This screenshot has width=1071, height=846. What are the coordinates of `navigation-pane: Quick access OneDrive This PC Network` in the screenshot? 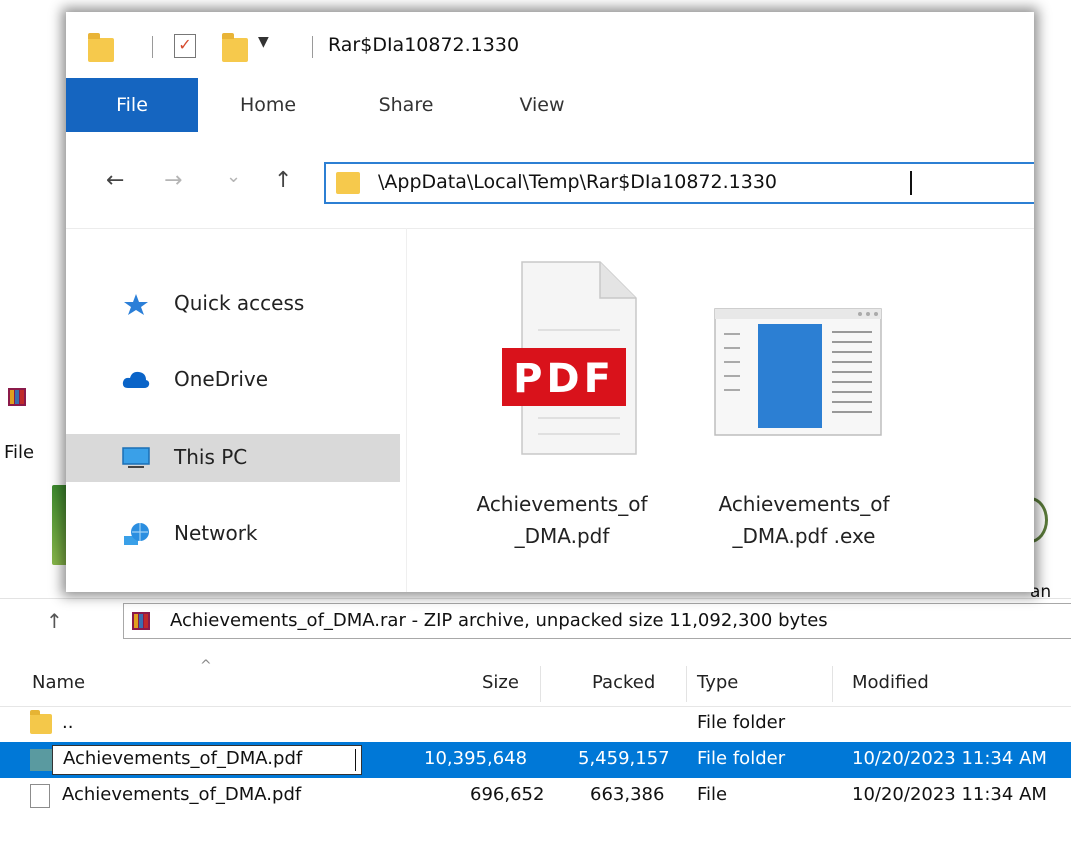 It's located at (236, 410).